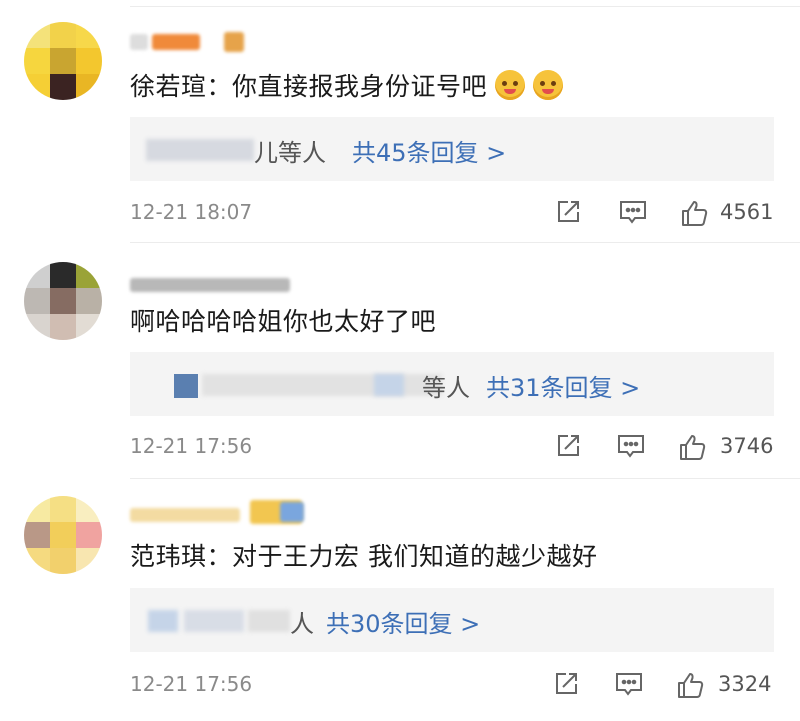  What do you see at coordinates (745, 684) in the screenshot?
I see `like-count: 3324` at bounding box center [745, 684].